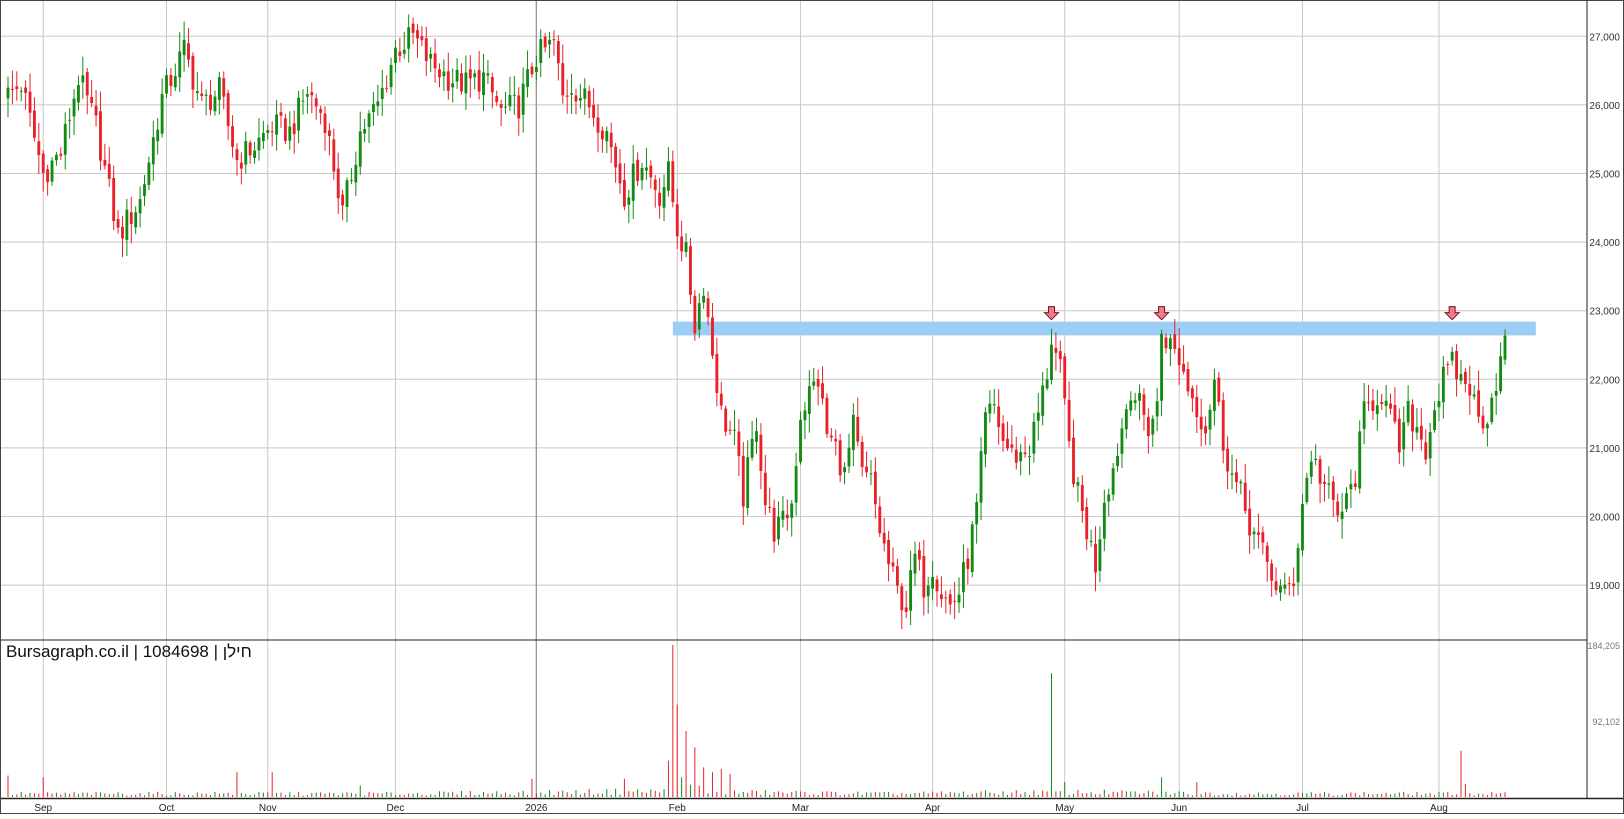 The width and height of the screenshot is (1624, 819). Describe the element at coordinates (1604, 518) in the screenshot. I see `price-tick-label: 20,000` at that location.